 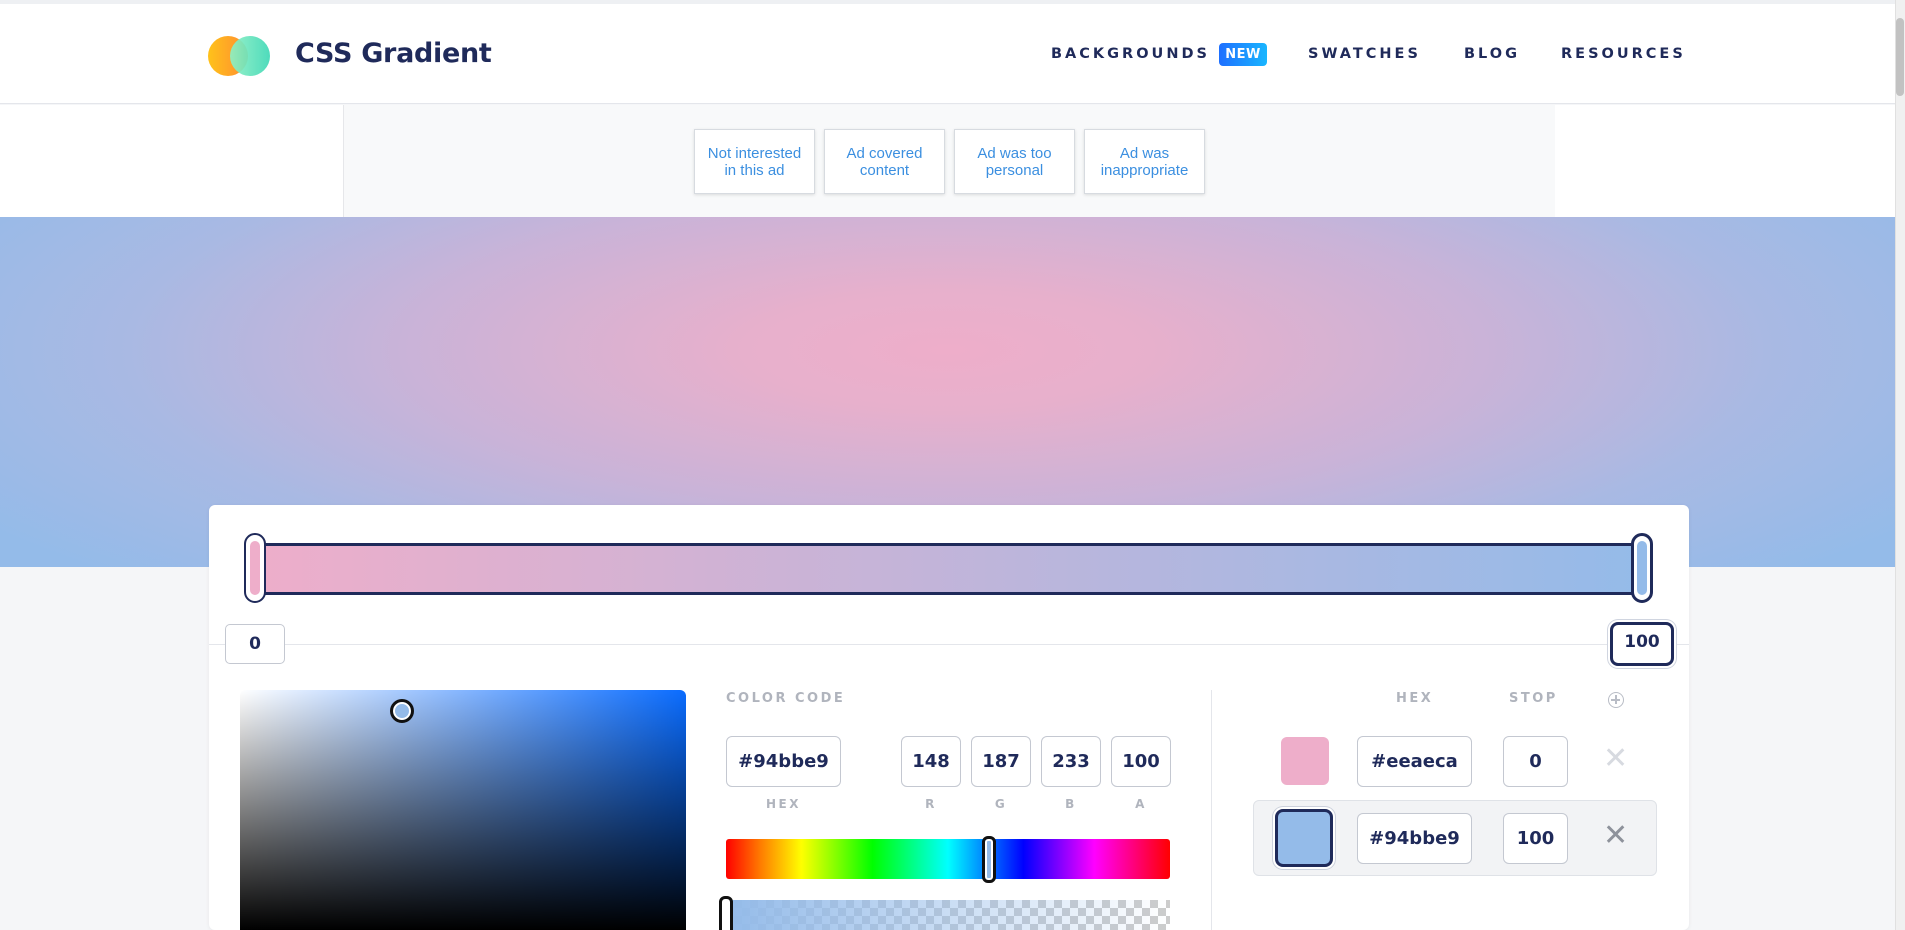 I want to click on track-divider, so click(x=949, y=644).